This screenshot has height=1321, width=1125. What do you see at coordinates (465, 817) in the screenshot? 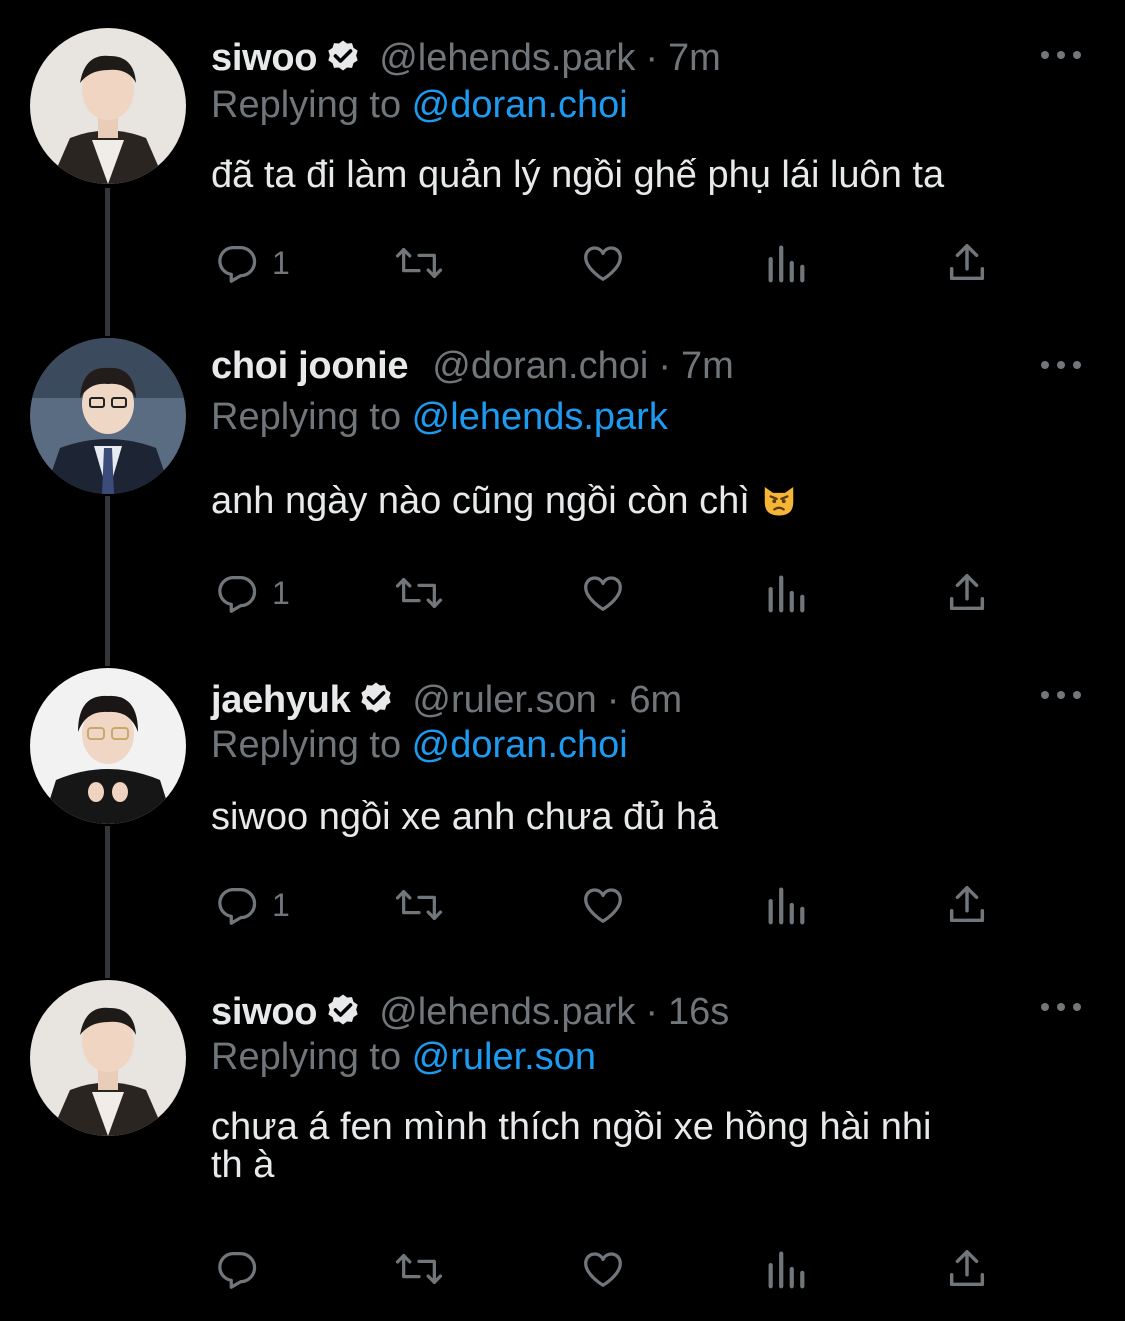
I see `tweet-text: siwoo ngồi xe anh chưa đủ hả` at bounding box center [465, 817].